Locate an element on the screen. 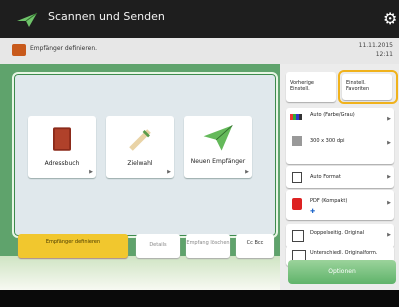  duplex-icon is located at coordinates (298, 236).